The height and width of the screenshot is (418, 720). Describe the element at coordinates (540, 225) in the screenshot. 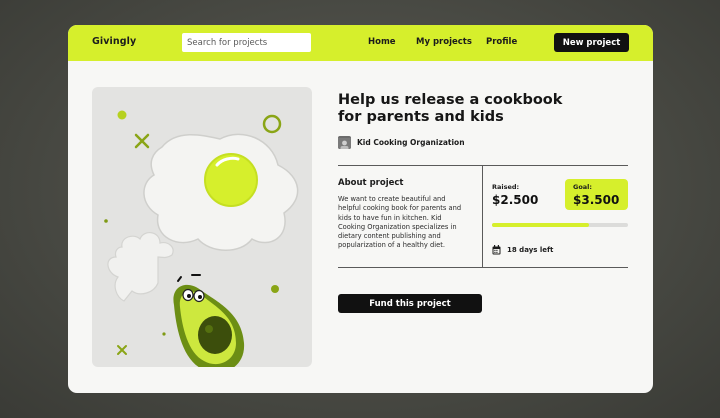

I see `funding-progress-fill` at that location.